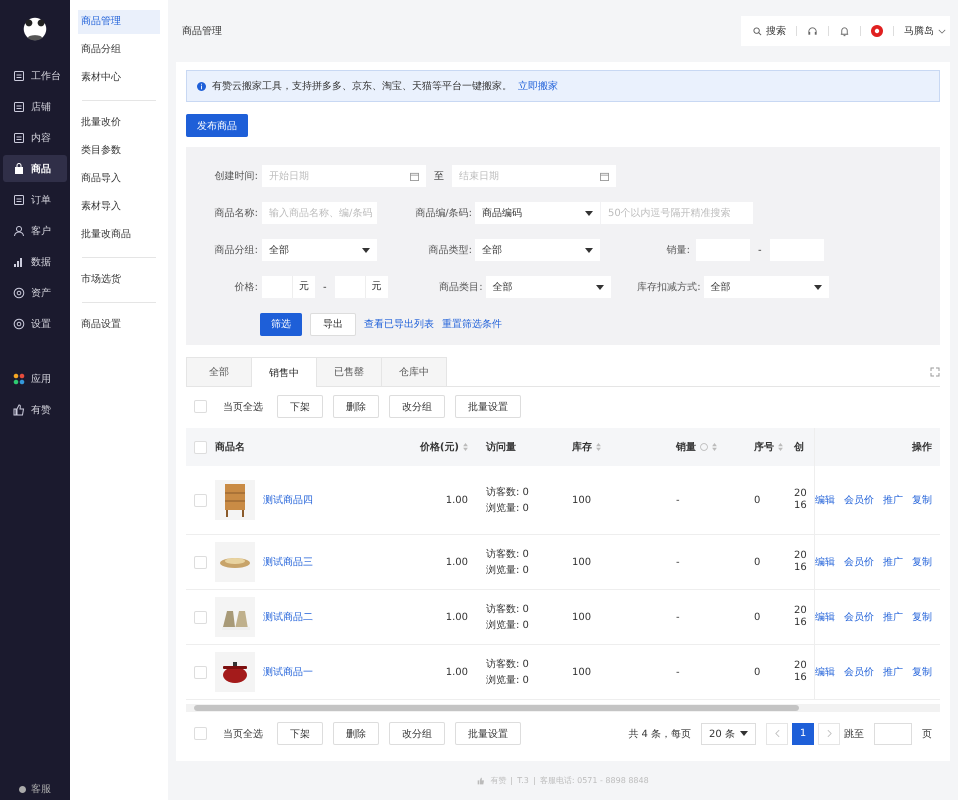 The image size is (958, 800). I want to click on publish-button: 发布商品, so click(217, 125).